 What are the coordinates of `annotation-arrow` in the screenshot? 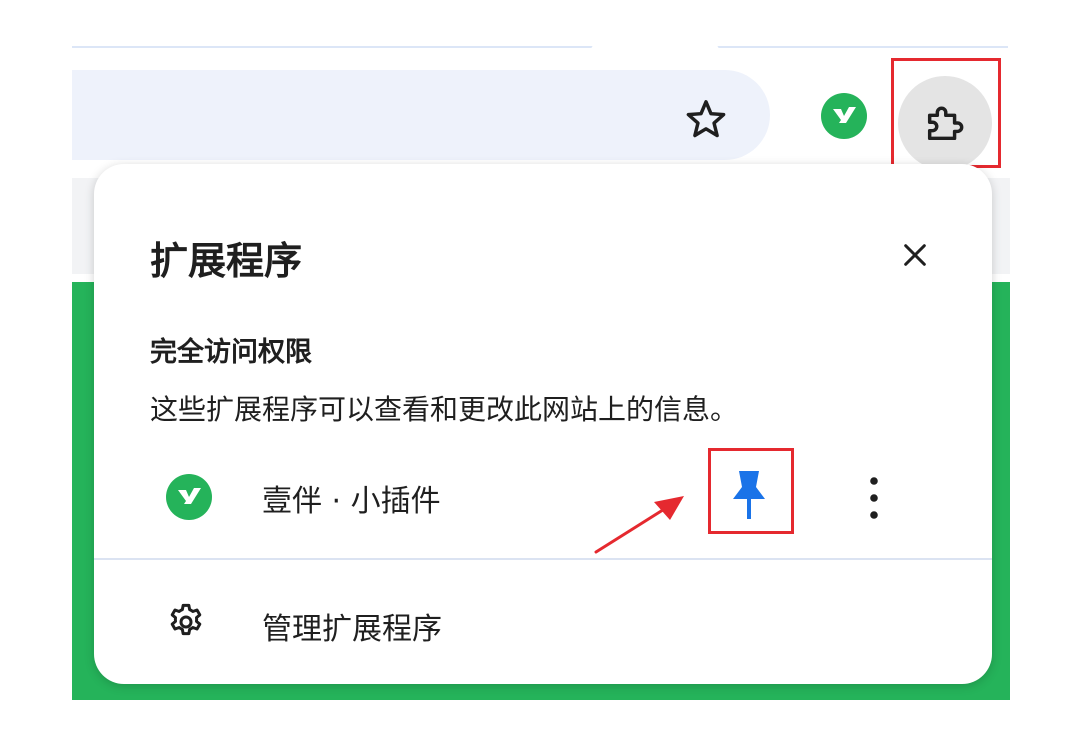 It's located at (639, 525).